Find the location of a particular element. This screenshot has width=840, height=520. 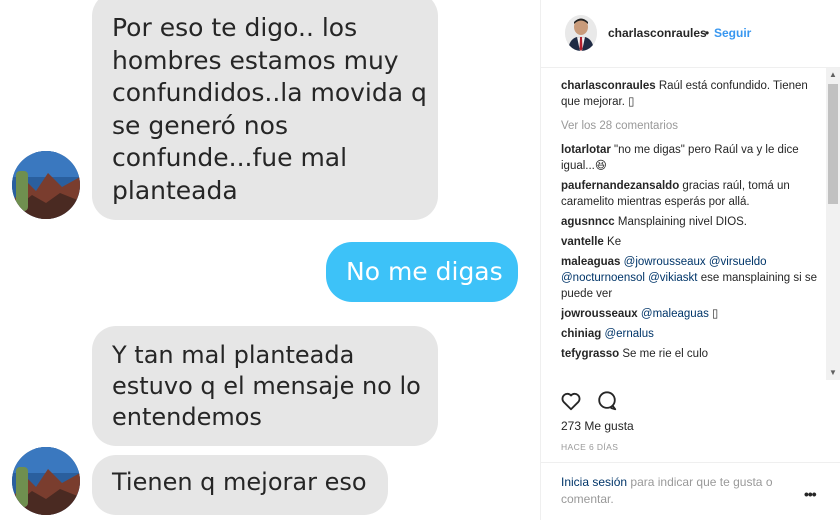

post-username: charlasconraules is located at coordinates (657, 33).